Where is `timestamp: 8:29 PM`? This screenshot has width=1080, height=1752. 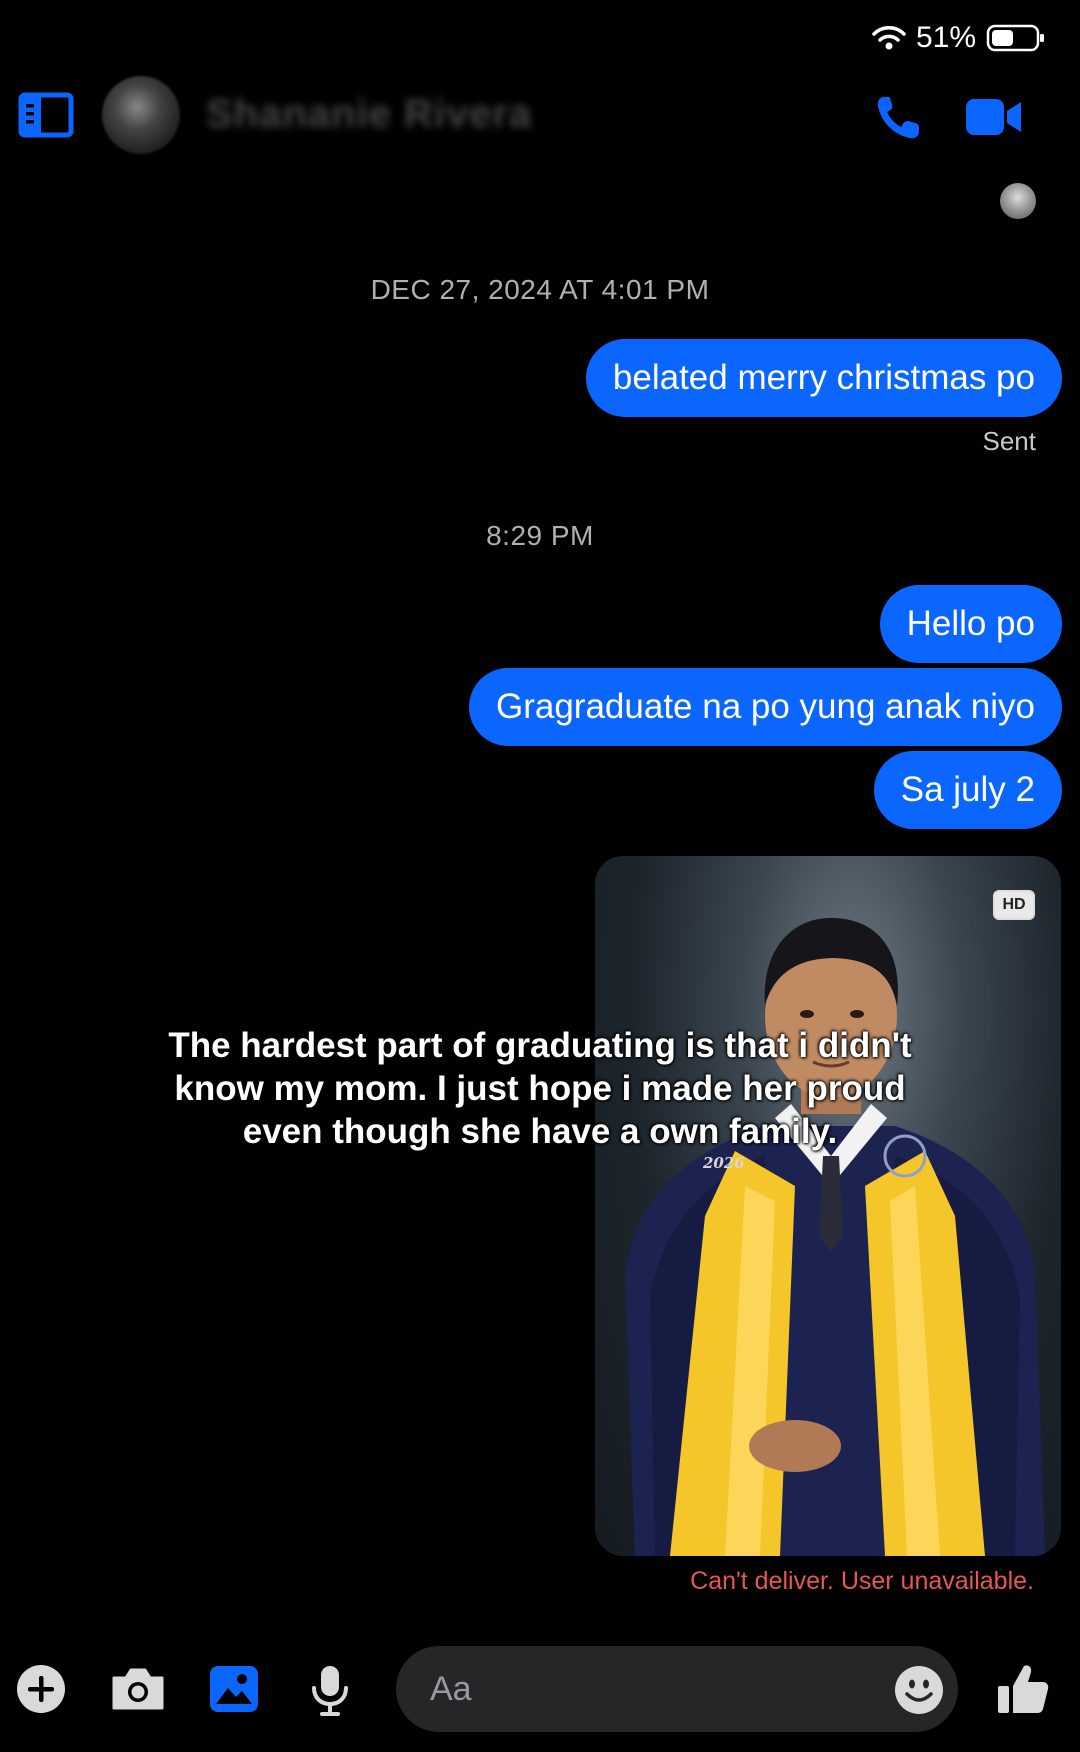 timestamp: 8:29 PM is located at coordinates (540, 535).